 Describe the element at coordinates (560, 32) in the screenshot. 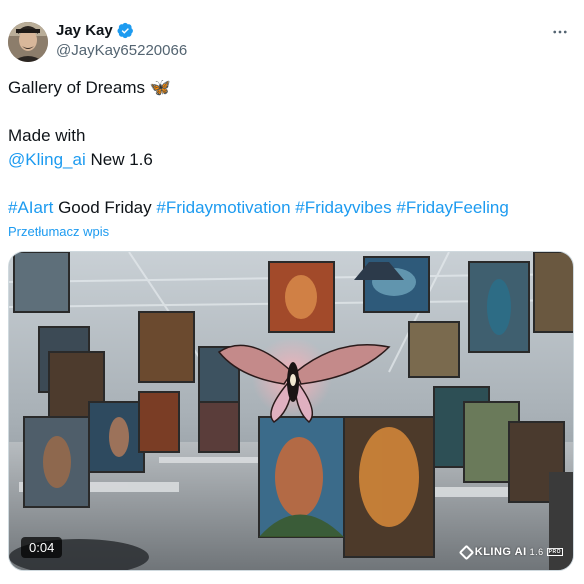

I see `more-horizontal-icon` at that location.